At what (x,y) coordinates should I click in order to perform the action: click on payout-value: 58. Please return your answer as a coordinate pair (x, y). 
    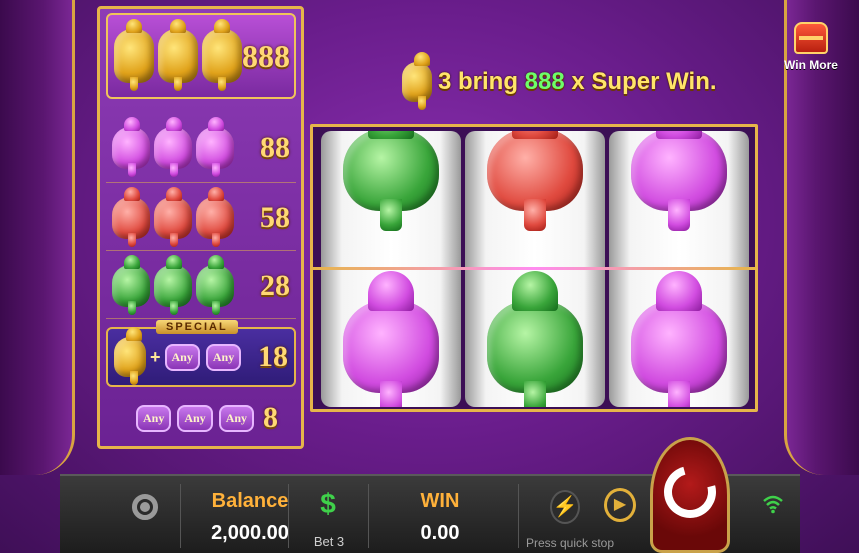
    Looking at the image, I should click on (275, 217).